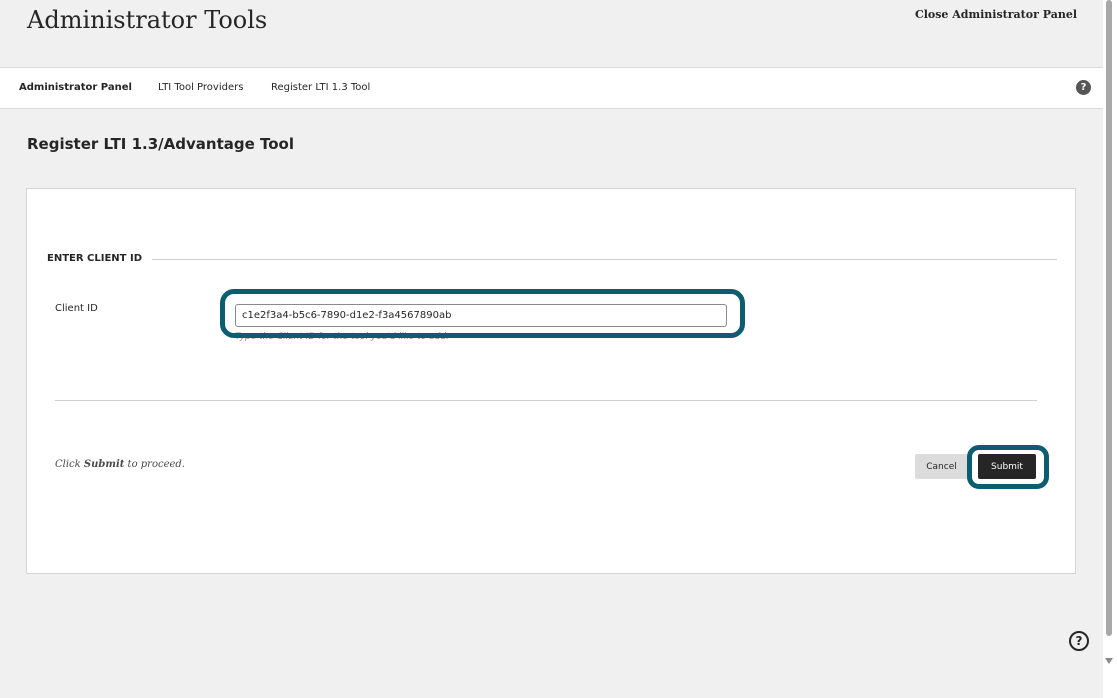  What do you see at coordinates (76, 308) in the screenshot?
I see `client-id-label: Client ID` at bounding box center [76, 308].